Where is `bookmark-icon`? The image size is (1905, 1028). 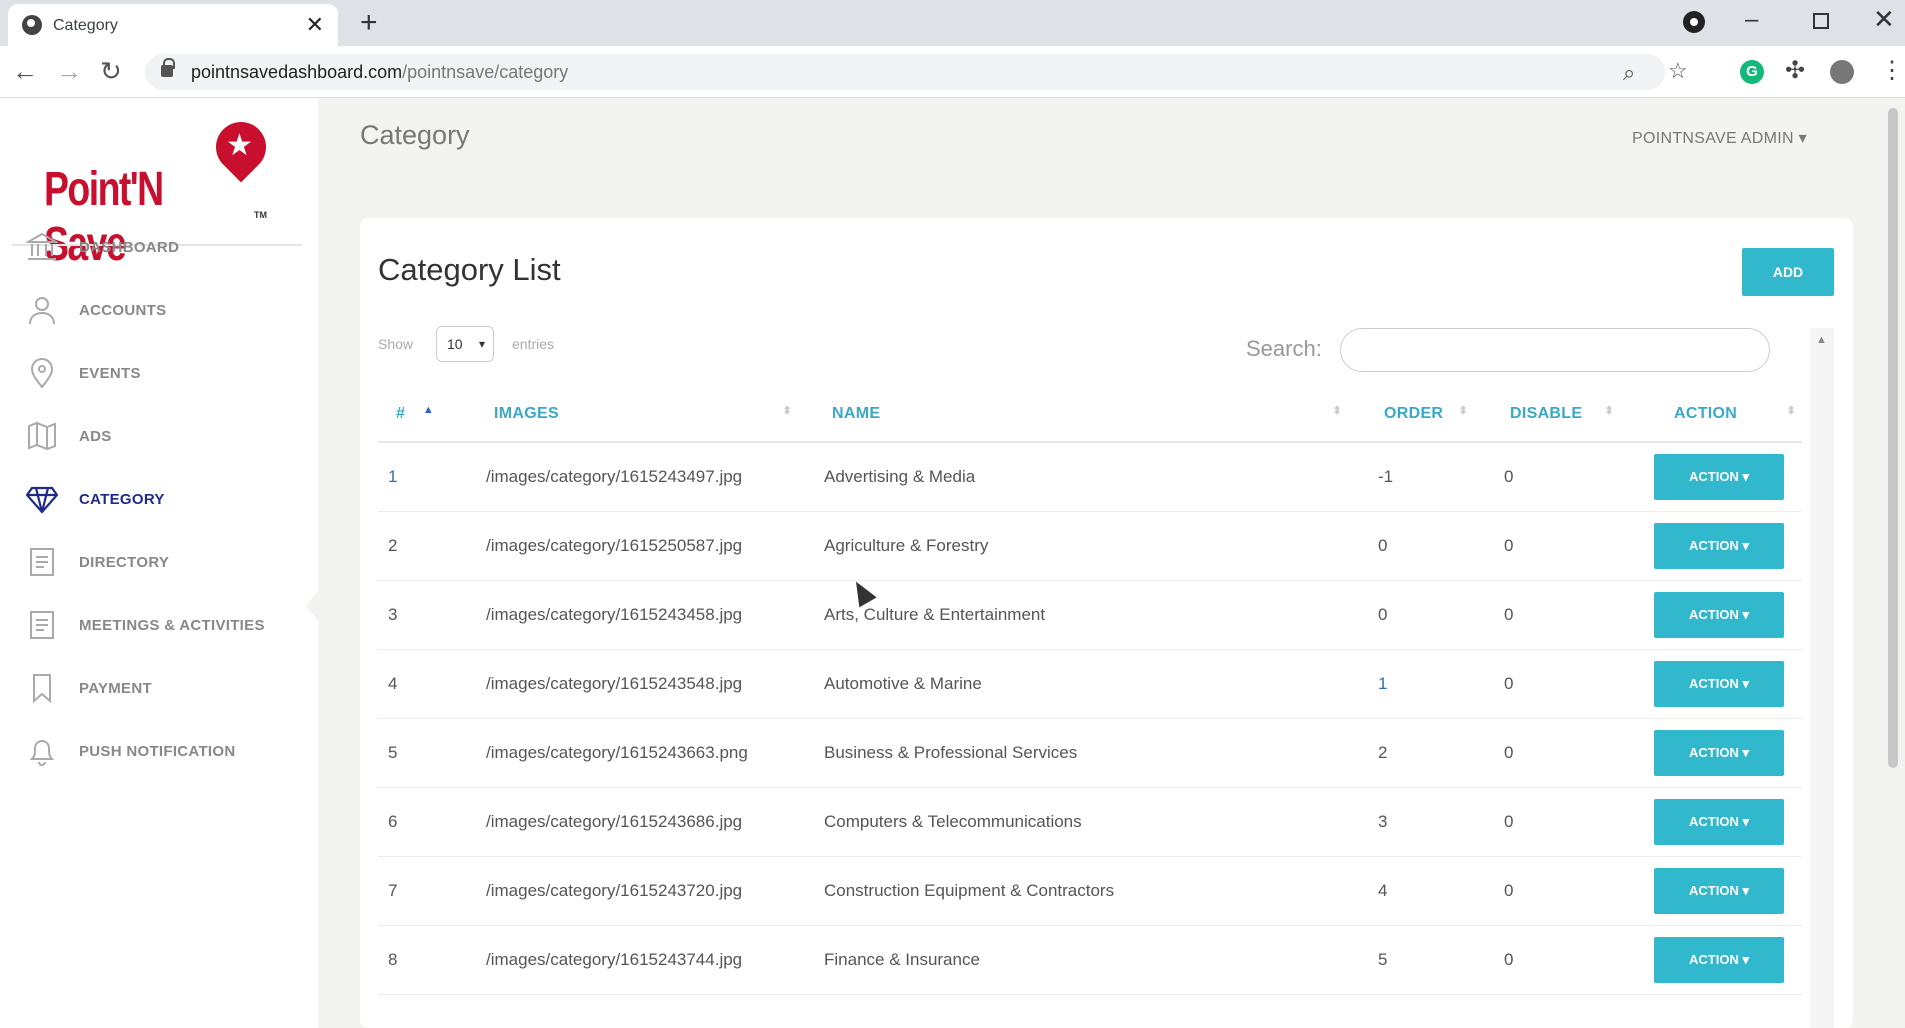
bookmark-icon is located at coordinates (43, 688).